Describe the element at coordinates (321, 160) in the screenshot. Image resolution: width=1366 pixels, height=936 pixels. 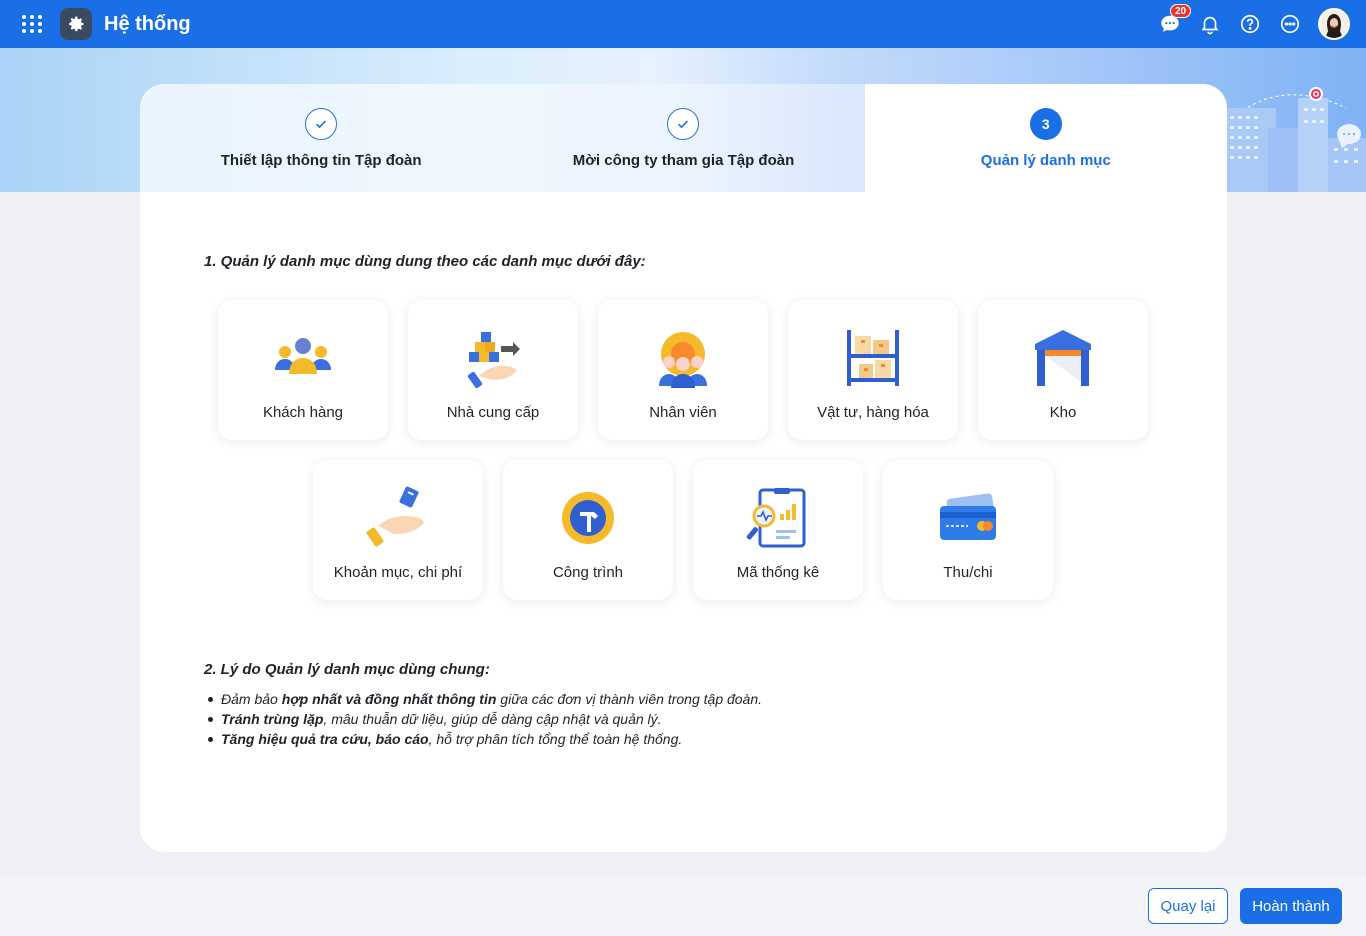
I see `step-label: Thiết lập thông tin Tập đoàn` at that location.